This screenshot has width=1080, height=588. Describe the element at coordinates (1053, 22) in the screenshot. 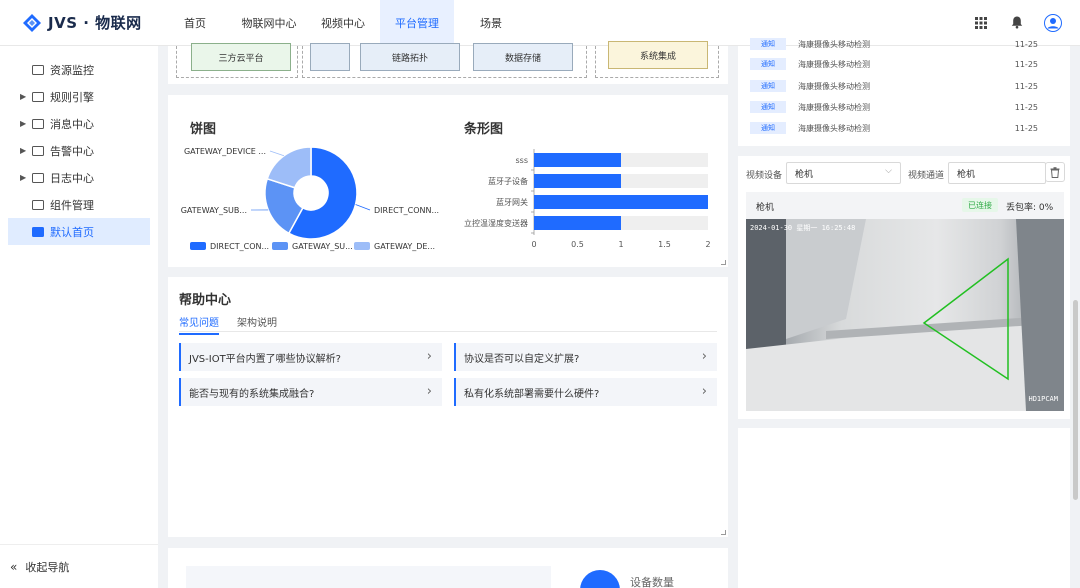

I see `user-avatar-icon` at that location.